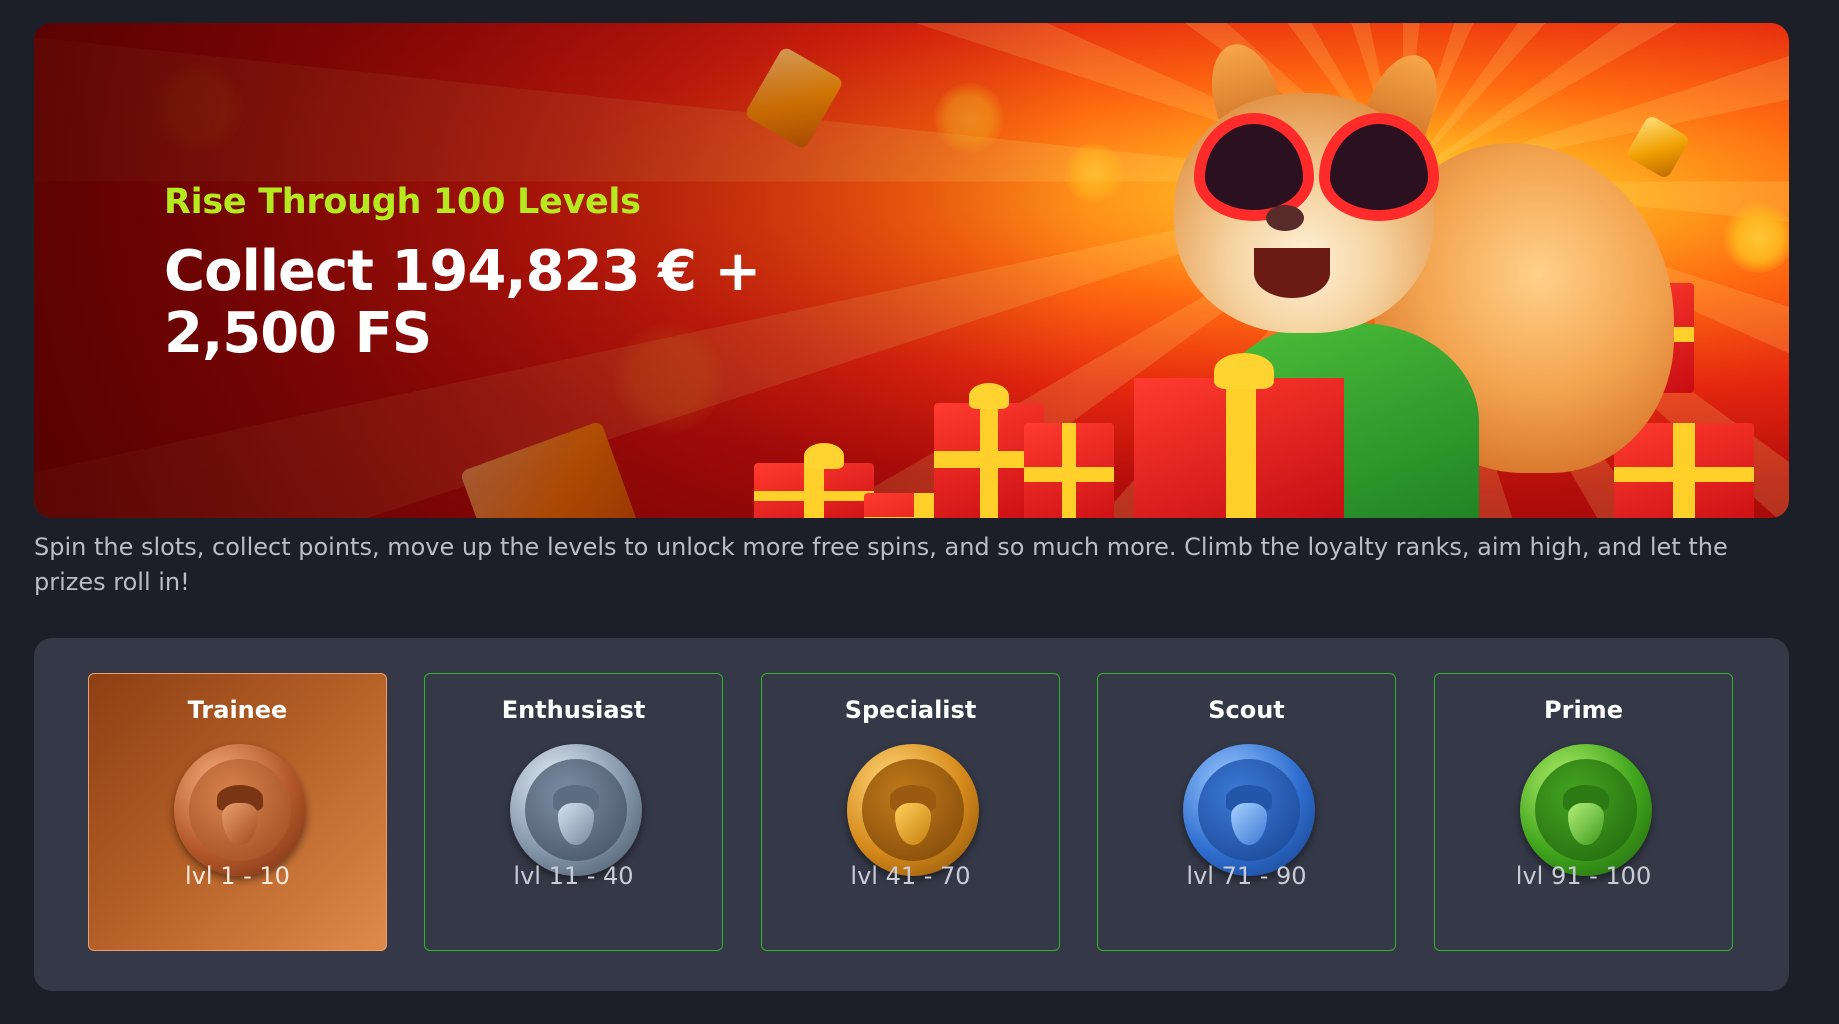 The height and width of the screenshot is (1024, 1839). Describe the element at coordinates (573, 710) in the screenshot. I see `tier-name: Enthusiast` at that location.